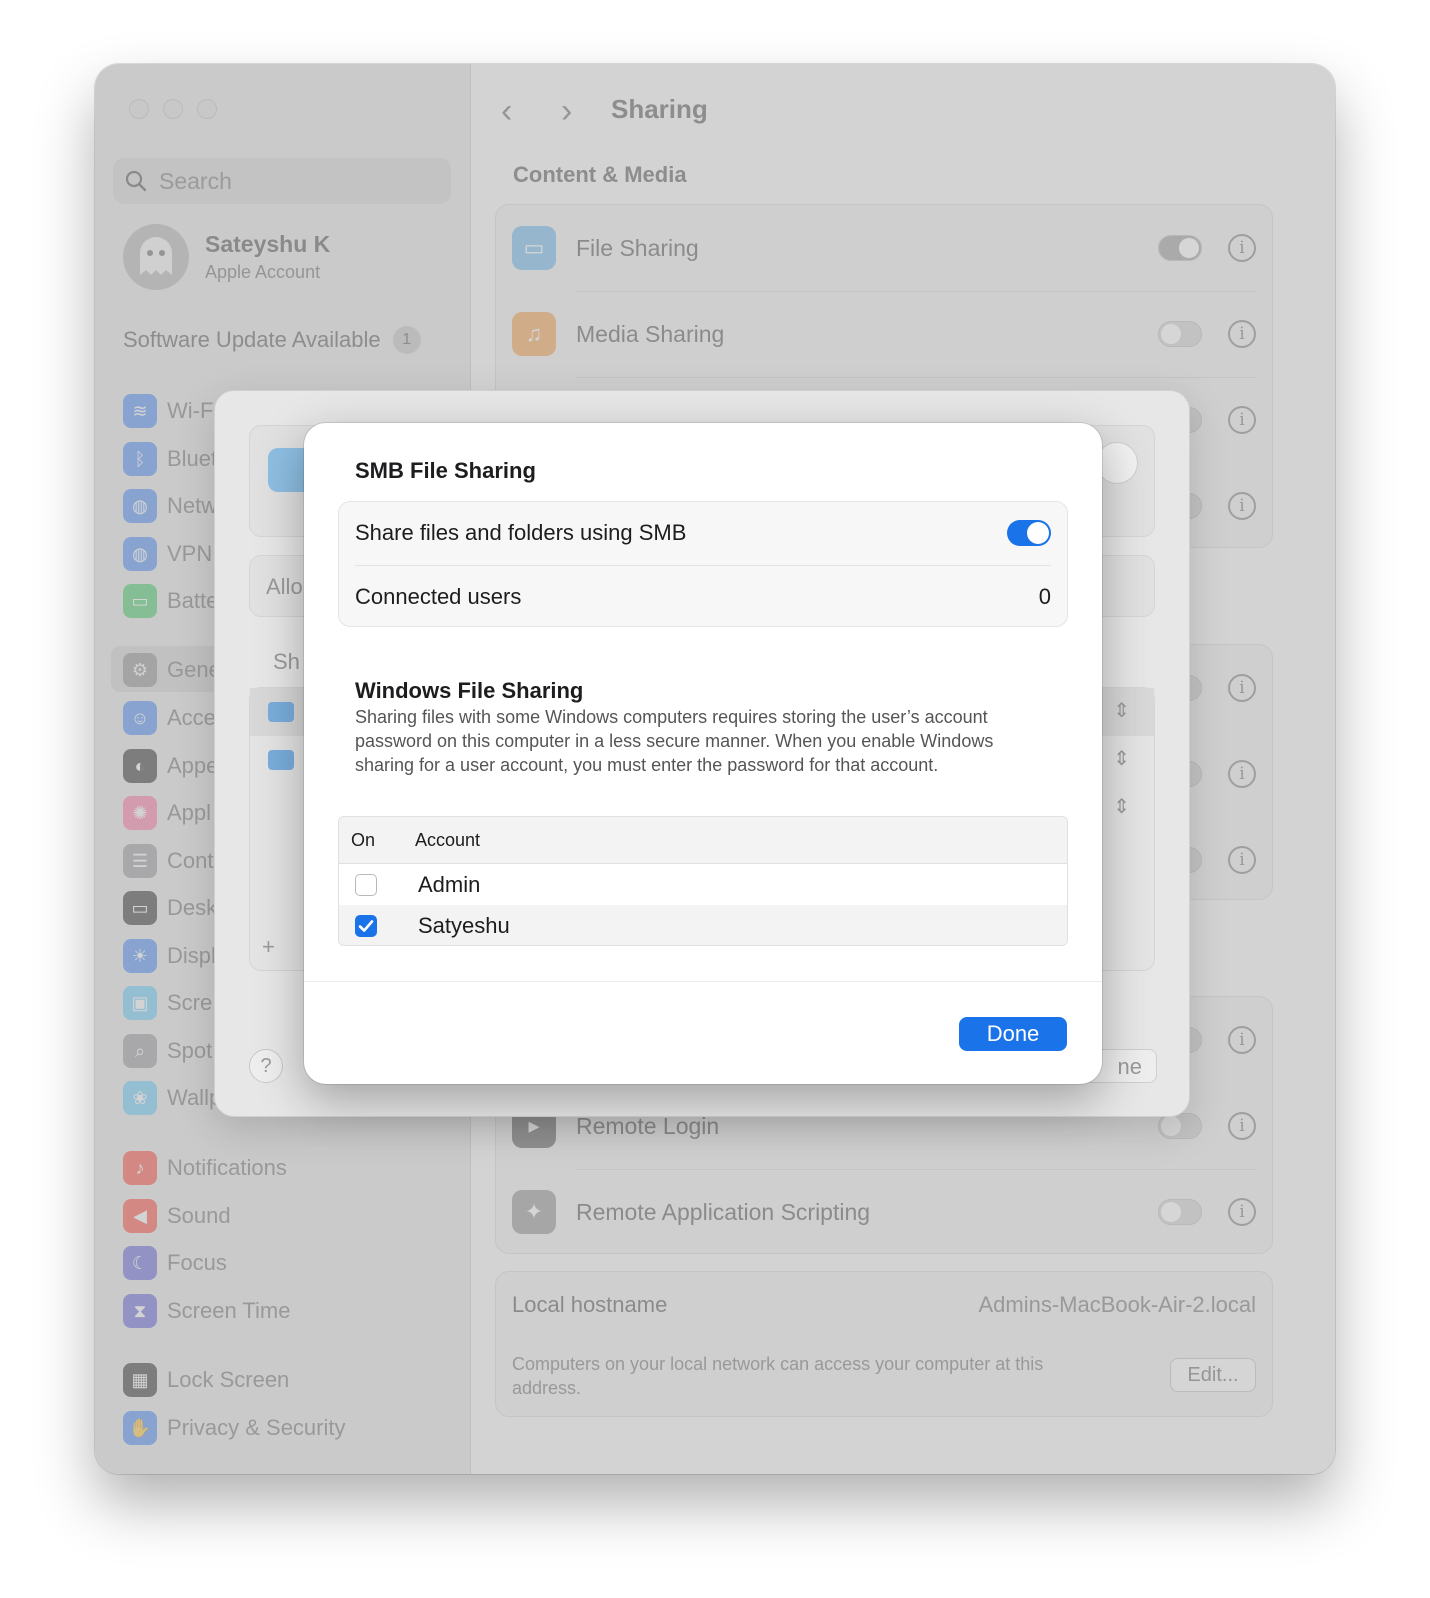  What do you see at coordinates (1013, 1034) in the screenshot?
I see `done-button: Done` at bounding box center [1013, 1034].